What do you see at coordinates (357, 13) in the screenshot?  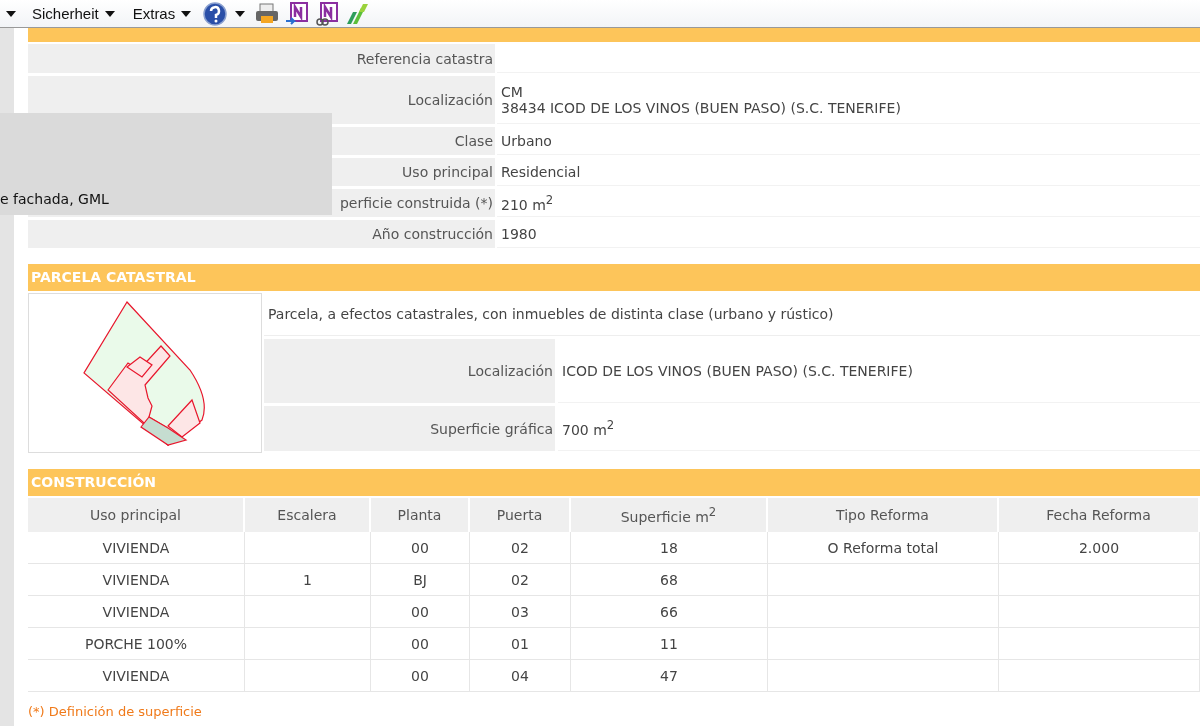 I see `stripes-icon` at bounding box center [357, 13].